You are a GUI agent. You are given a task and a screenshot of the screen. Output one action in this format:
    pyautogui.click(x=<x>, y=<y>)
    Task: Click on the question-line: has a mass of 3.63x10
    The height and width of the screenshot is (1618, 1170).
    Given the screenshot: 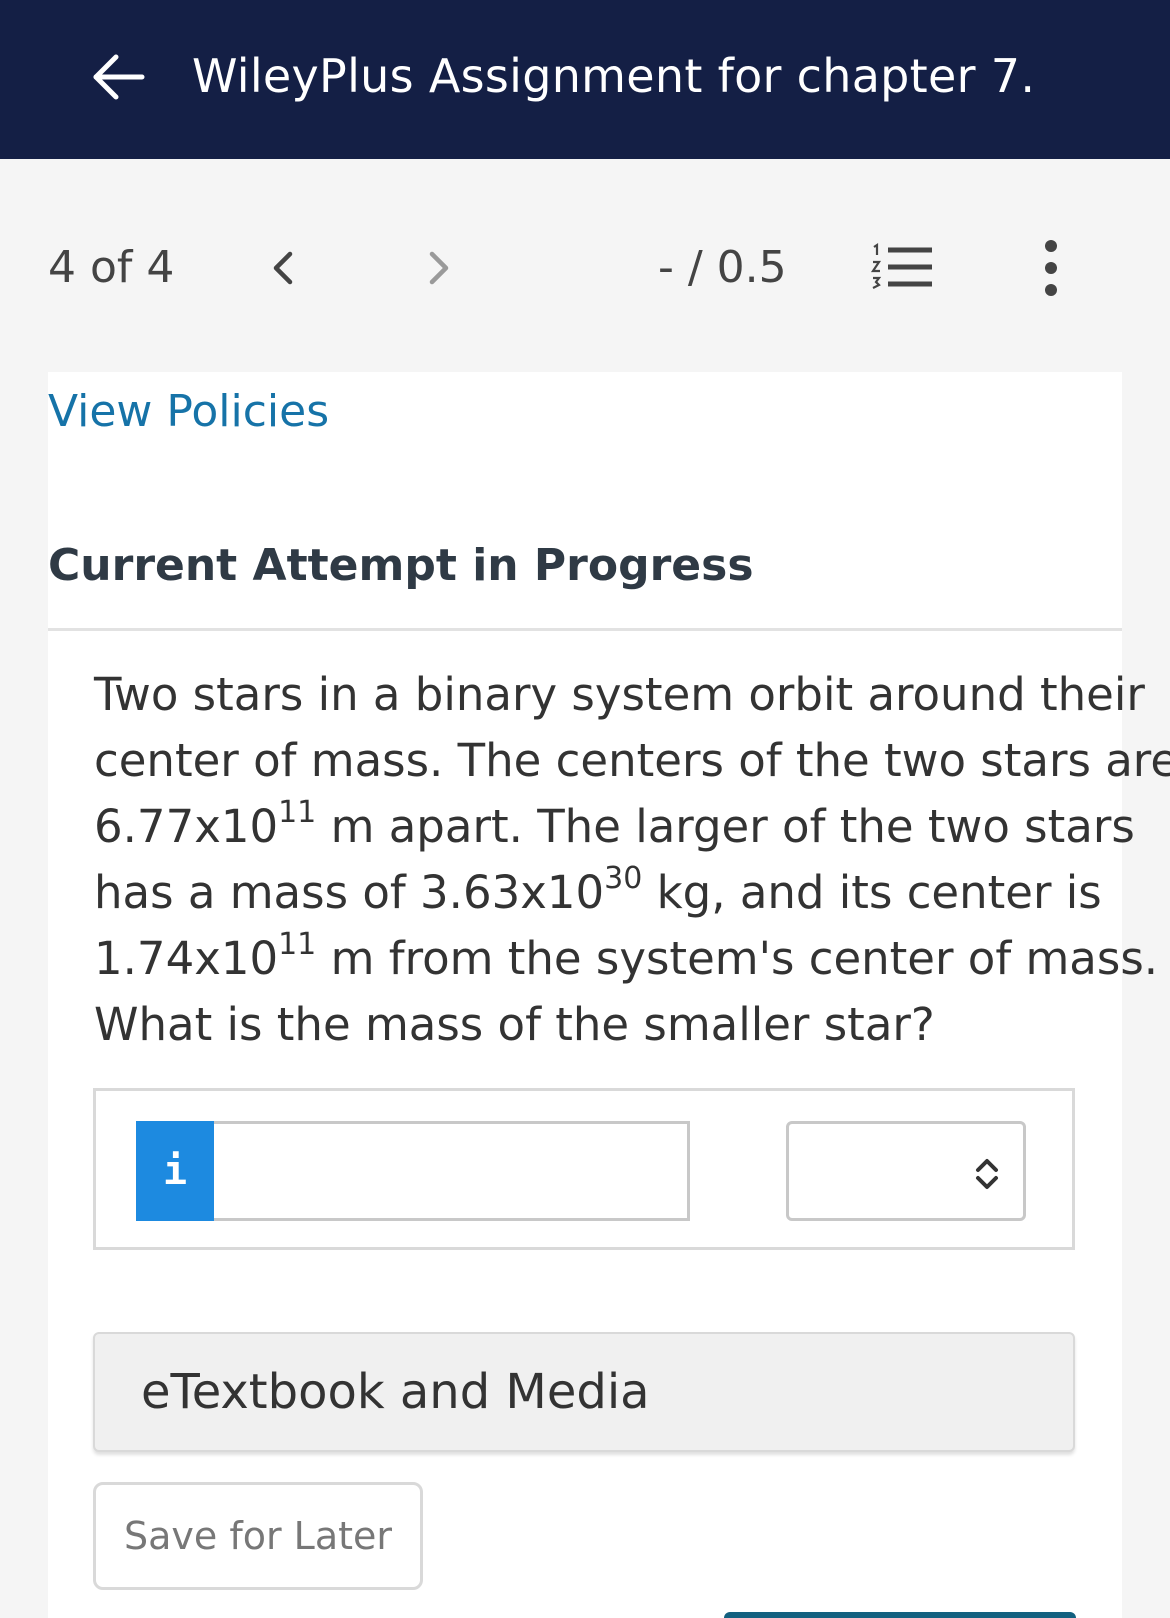 What is the action you would take?
    pyautogui.click(x=349, y=892)
    